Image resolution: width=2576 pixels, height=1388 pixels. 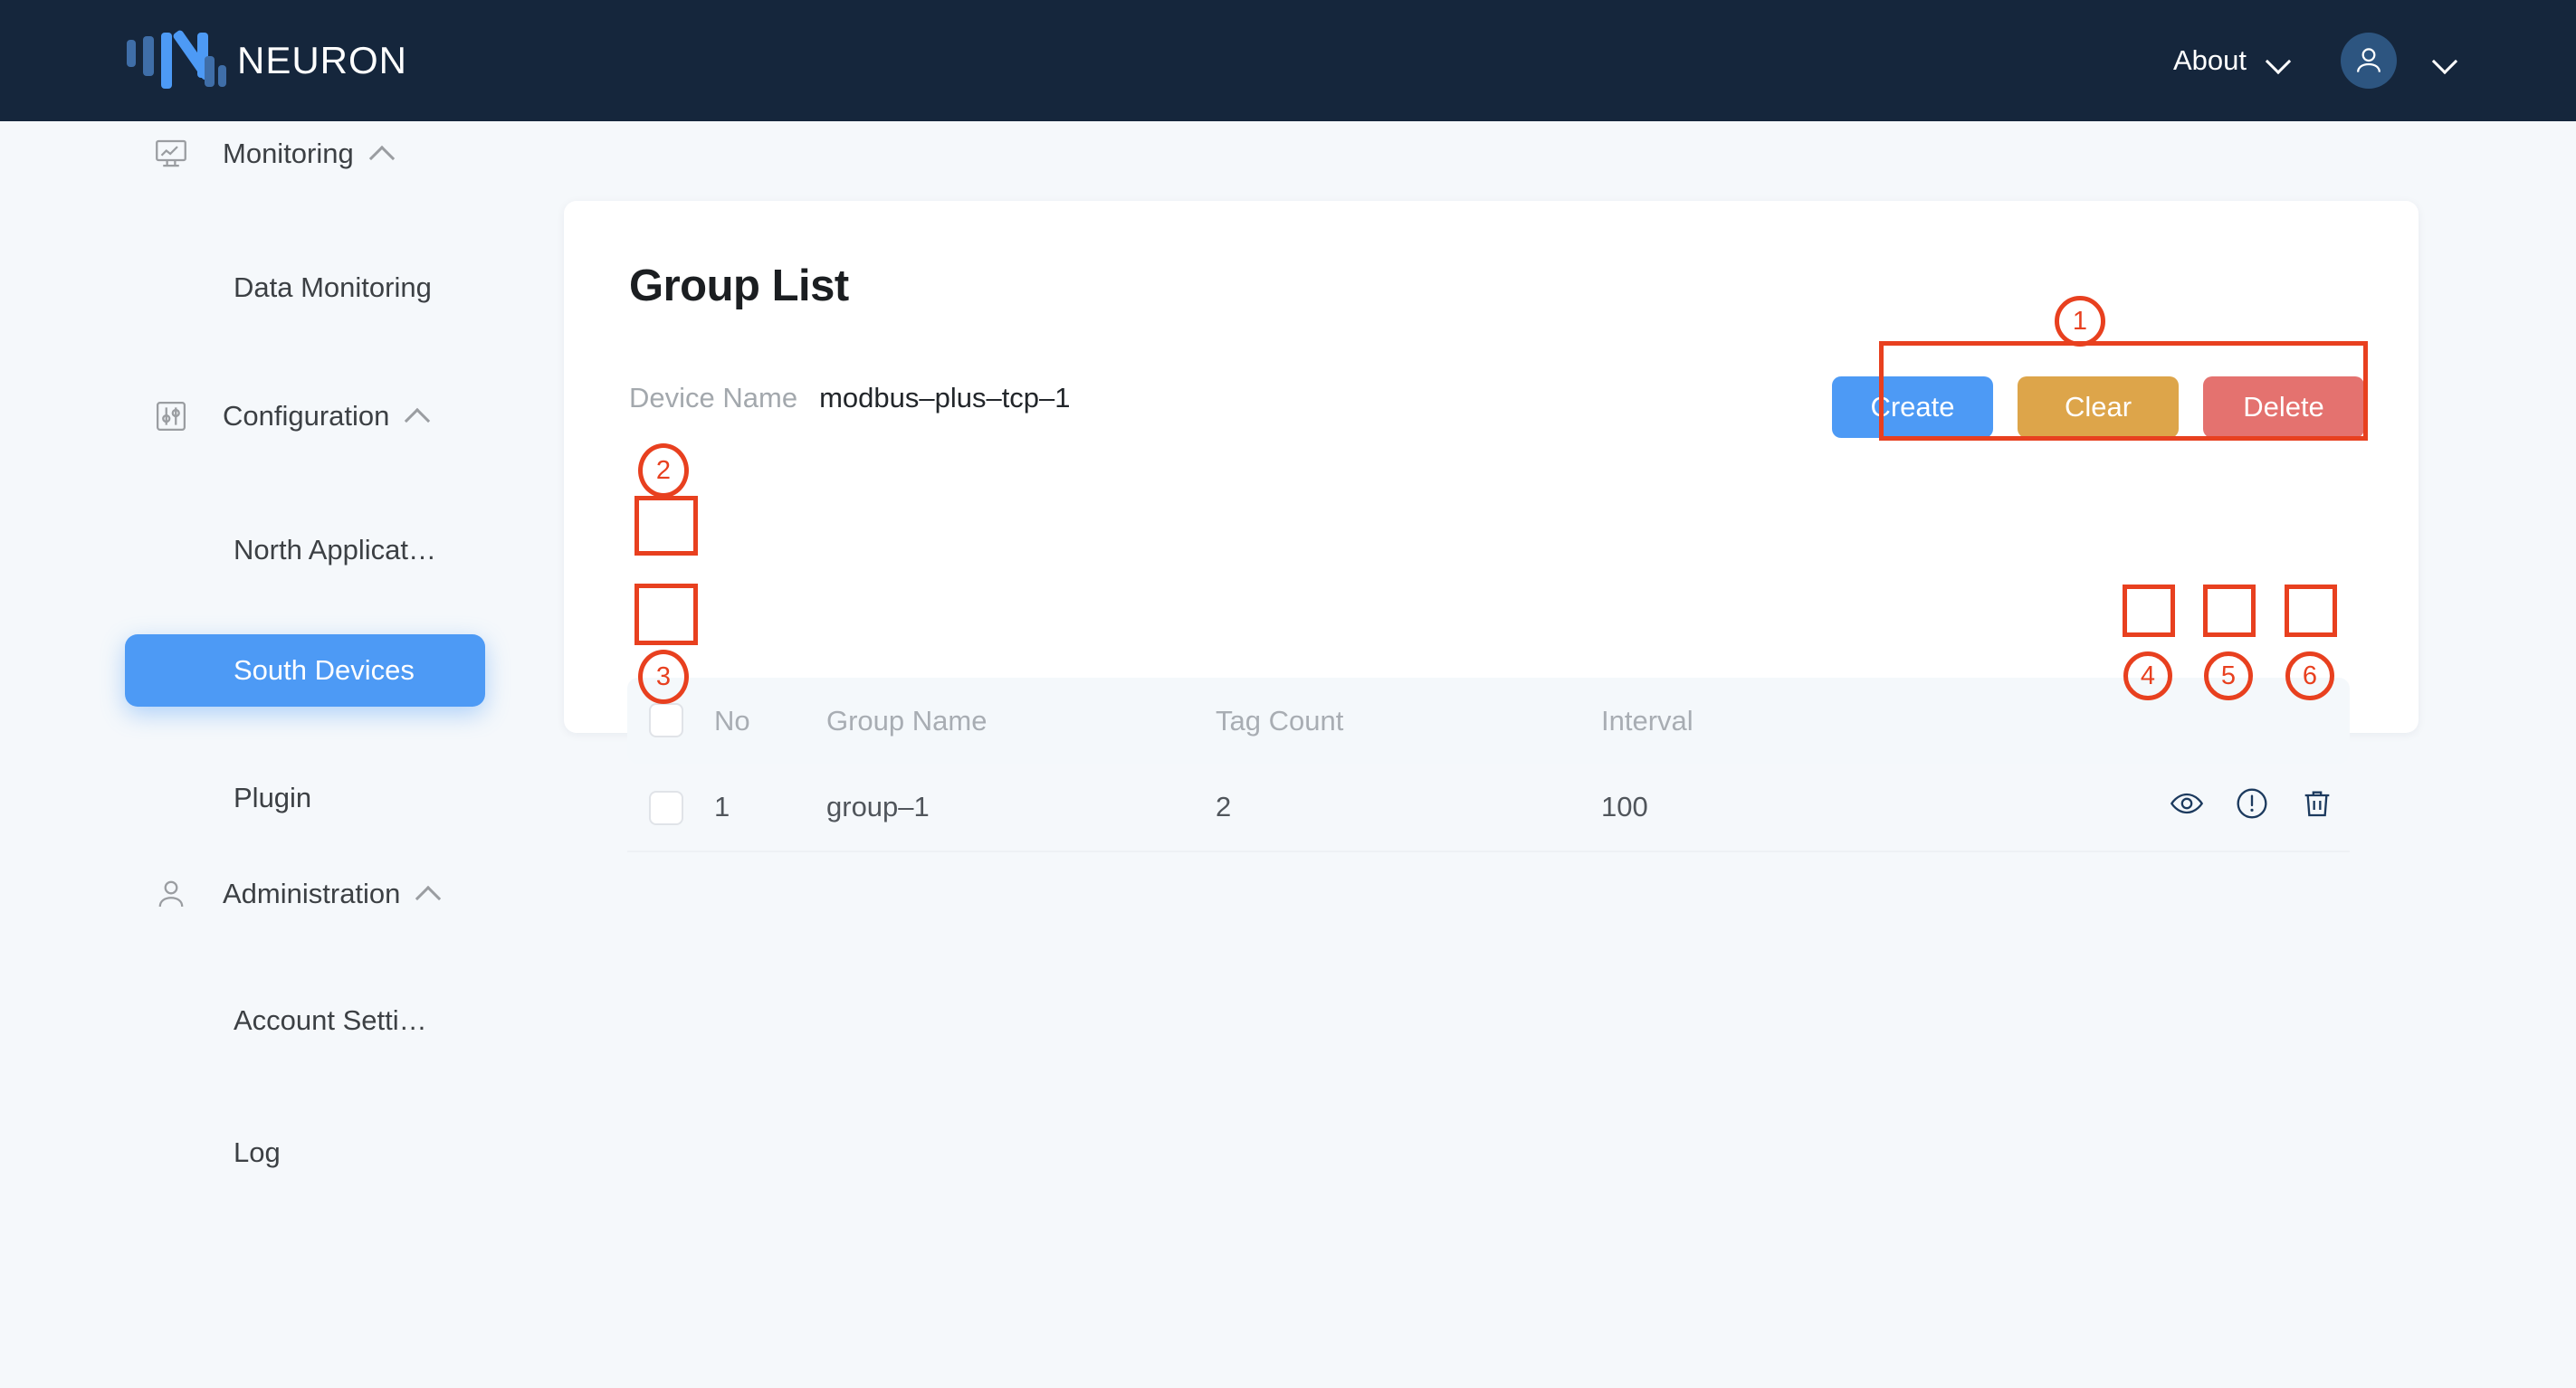 What do you see at coordinates (197, 153) in the screenshot?
I see `sidebar-group-monitoring: Monitoring` at bounding box center [197, 153].